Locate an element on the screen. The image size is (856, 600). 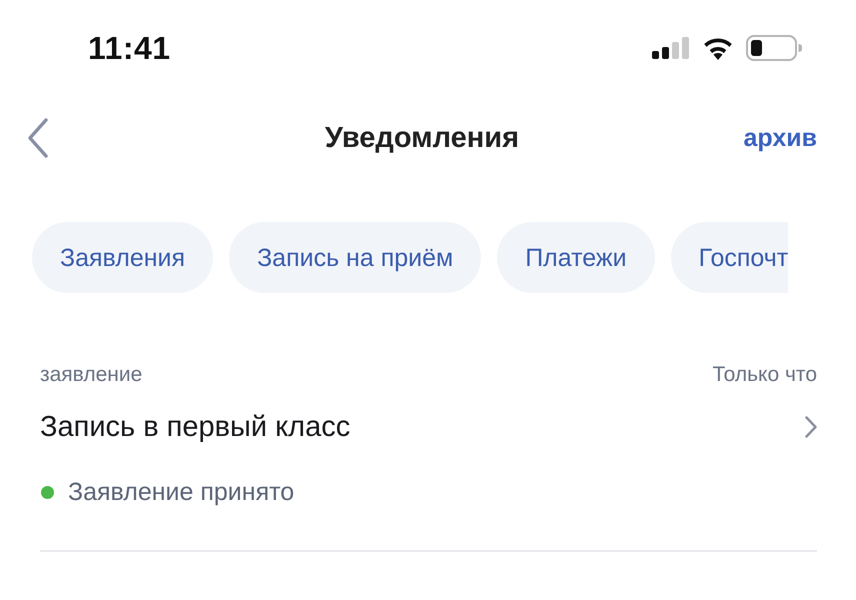
back-chevron-icon is located at coordinates (38, 138).